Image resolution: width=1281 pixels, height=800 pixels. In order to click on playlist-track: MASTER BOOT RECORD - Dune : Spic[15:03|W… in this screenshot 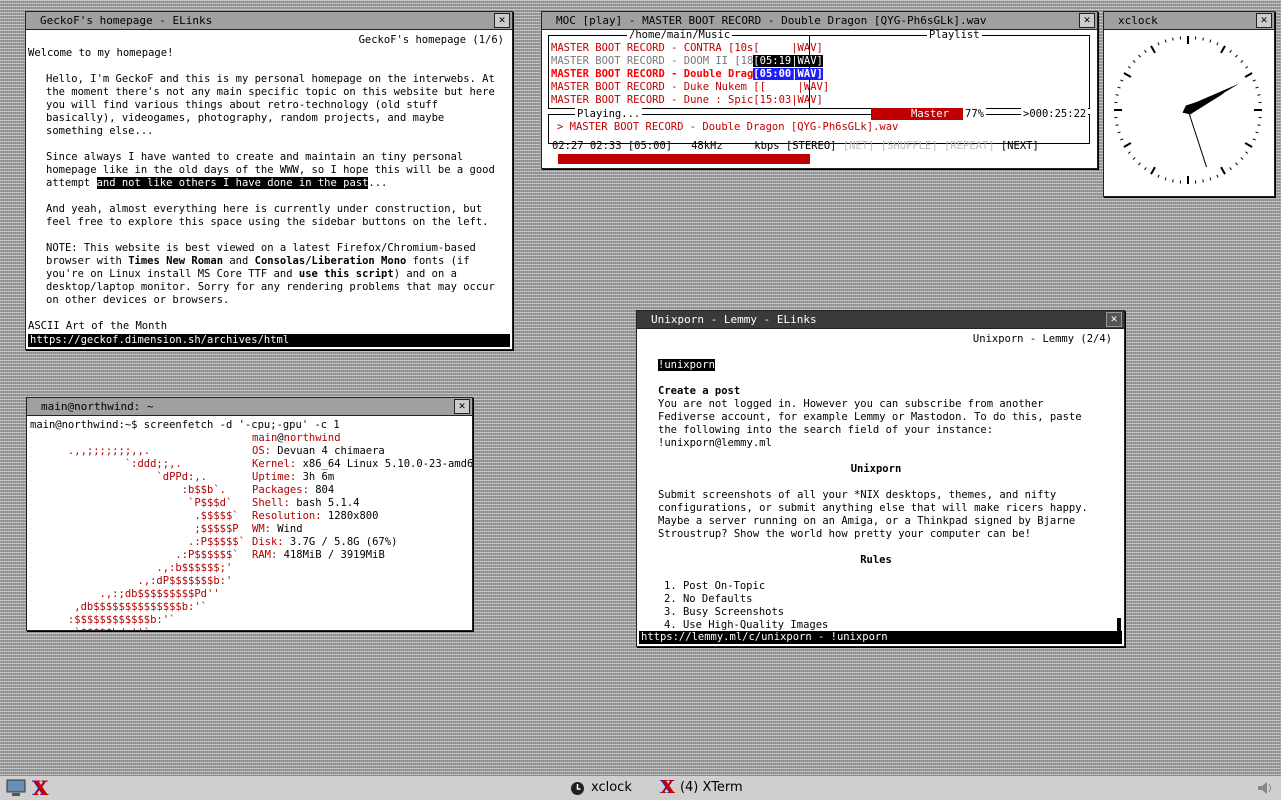, I will do `click(680, 100)`.